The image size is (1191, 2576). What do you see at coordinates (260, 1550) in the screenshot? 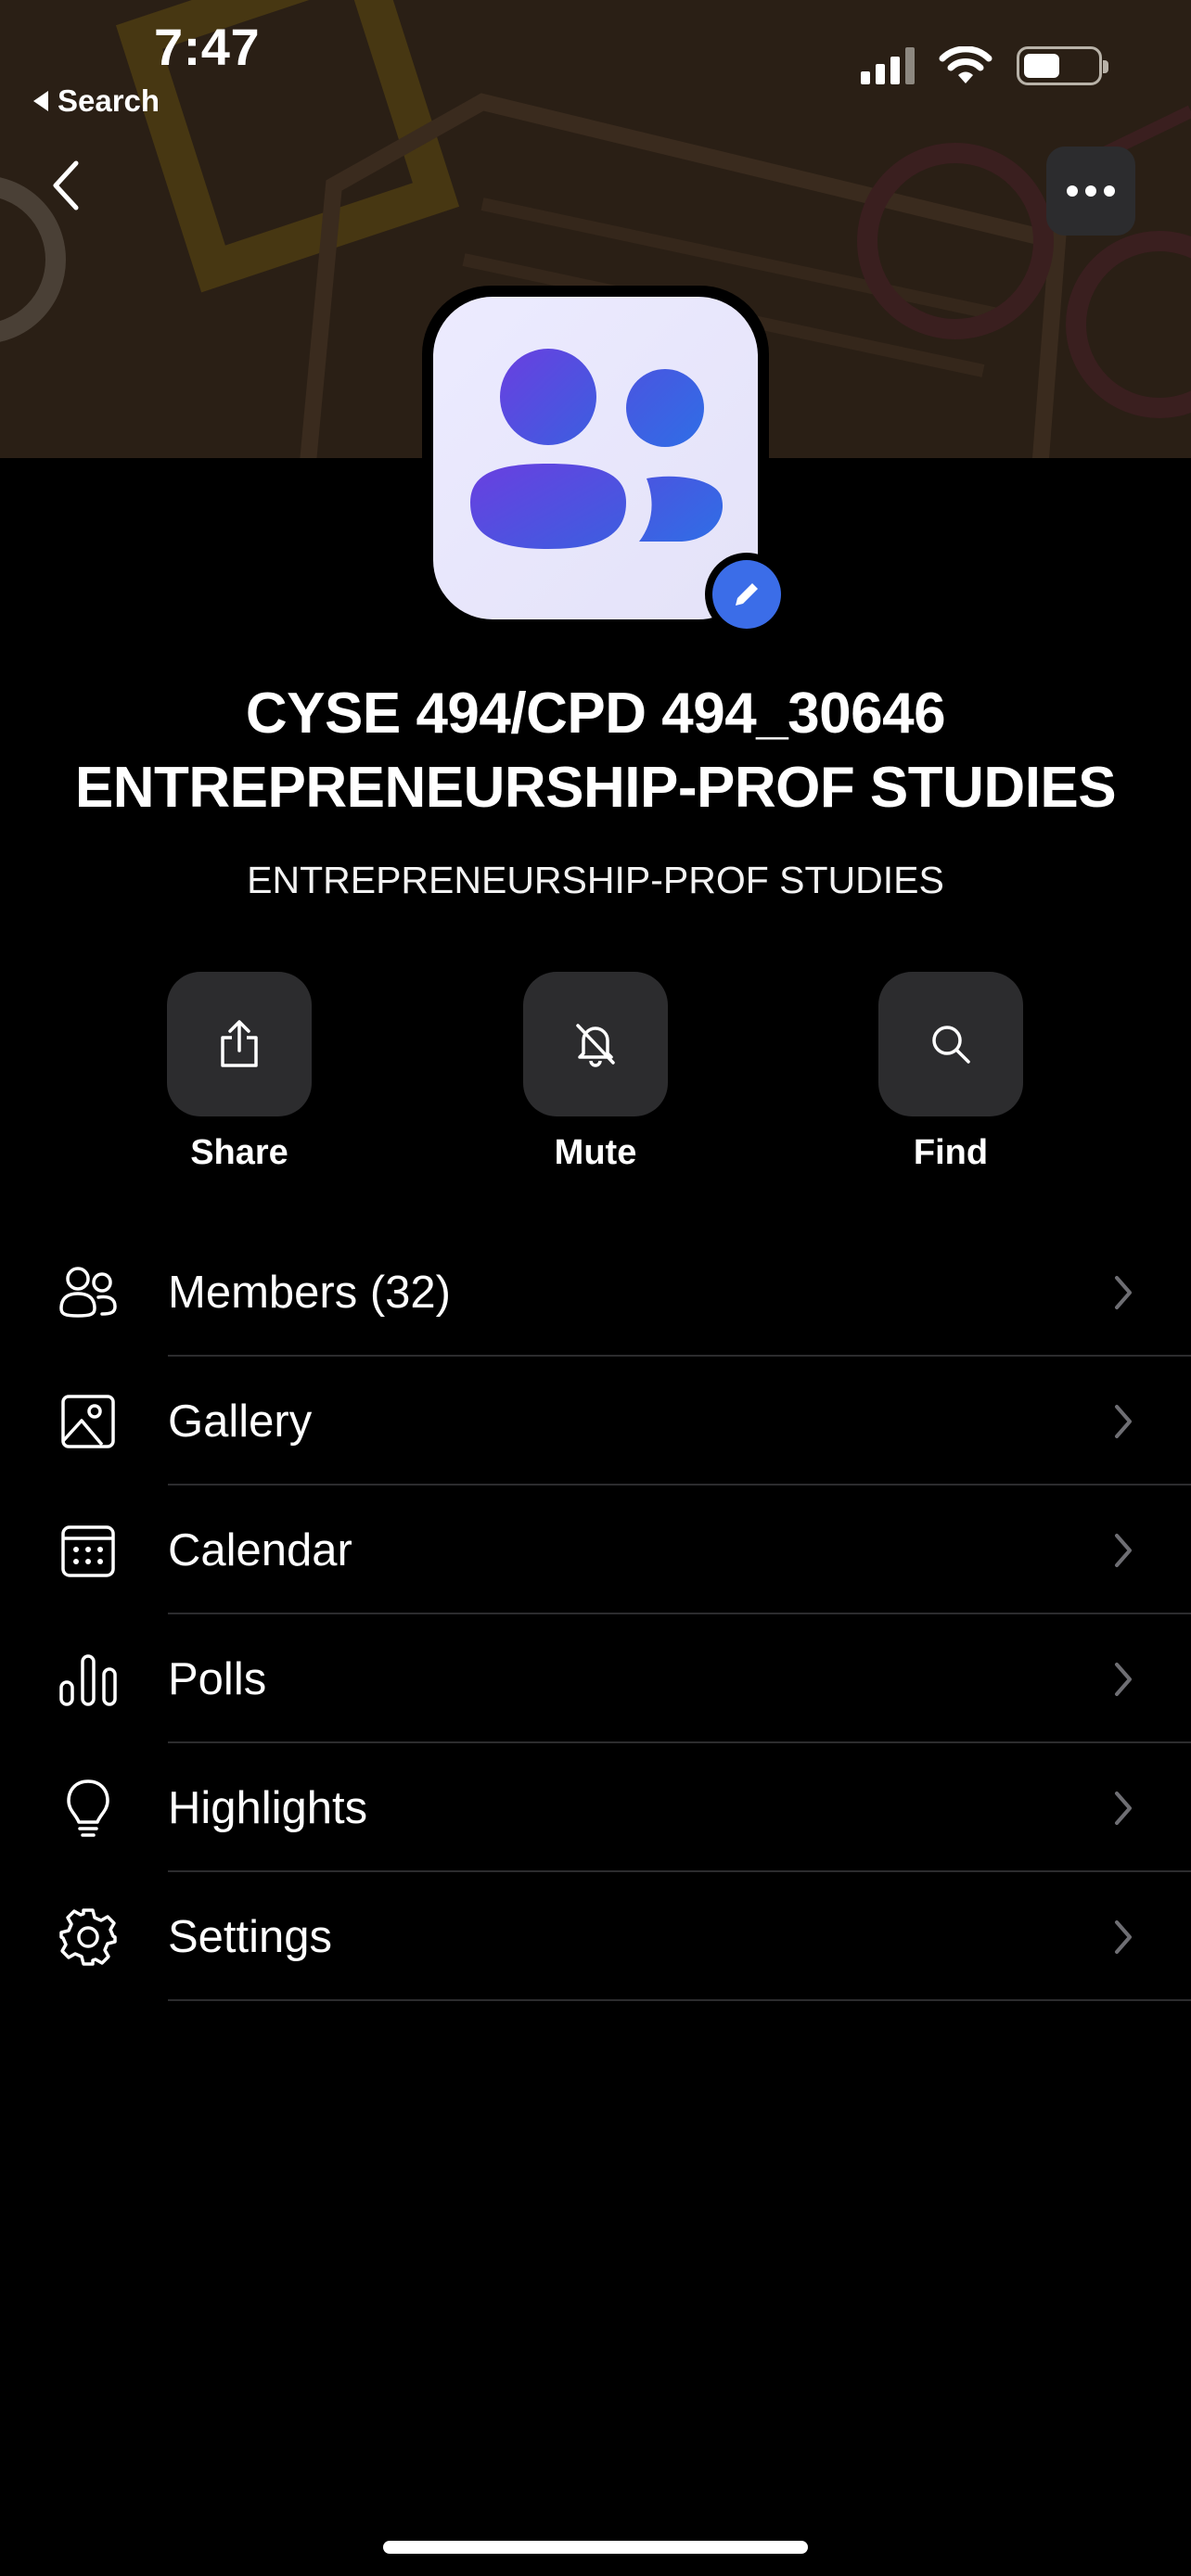
I see `menu-item-label: Calendar` at bounding box center [260, 1550].